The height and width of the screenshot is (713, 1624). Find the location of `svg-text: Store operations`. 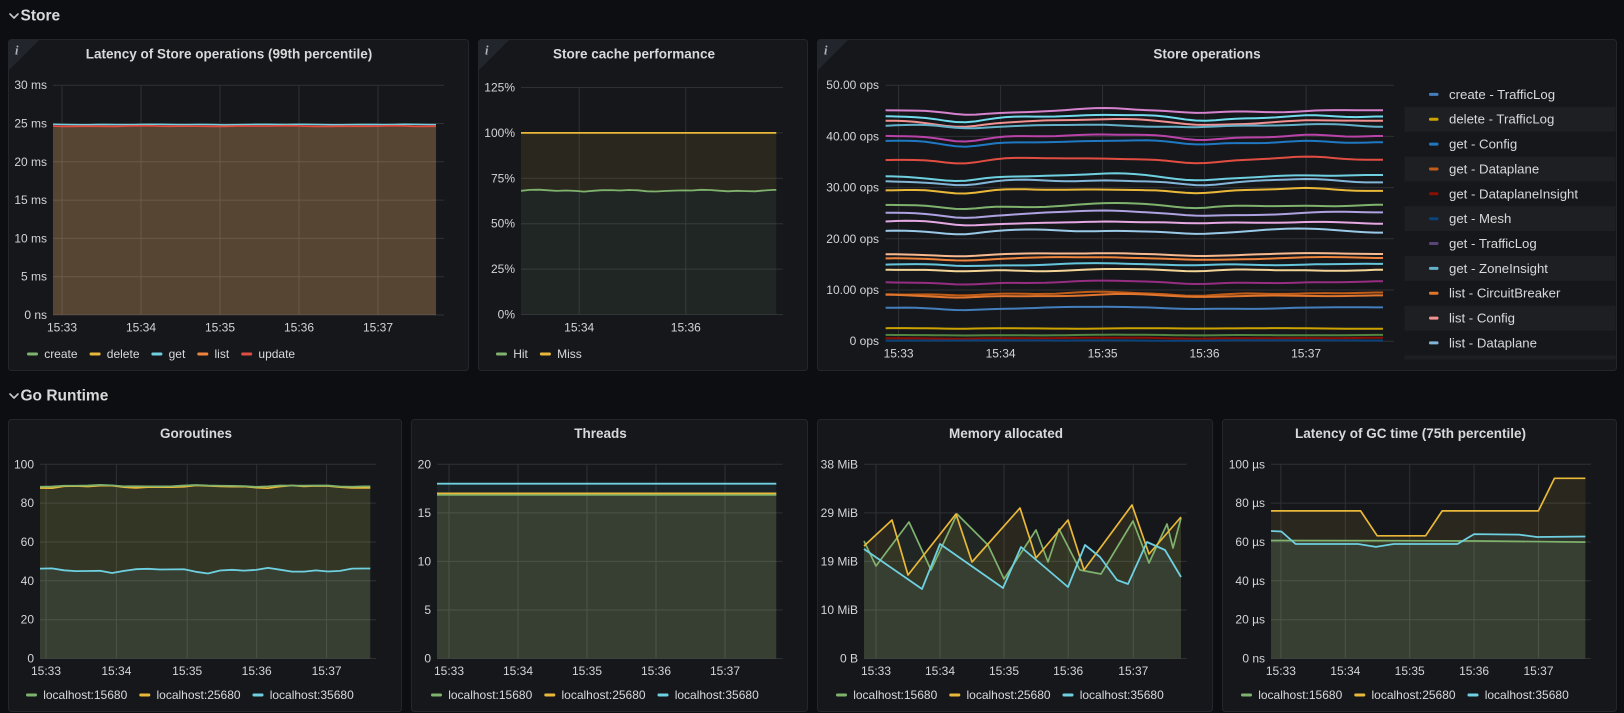

svg-text: Store operations is located at coordinates (1206, 54).